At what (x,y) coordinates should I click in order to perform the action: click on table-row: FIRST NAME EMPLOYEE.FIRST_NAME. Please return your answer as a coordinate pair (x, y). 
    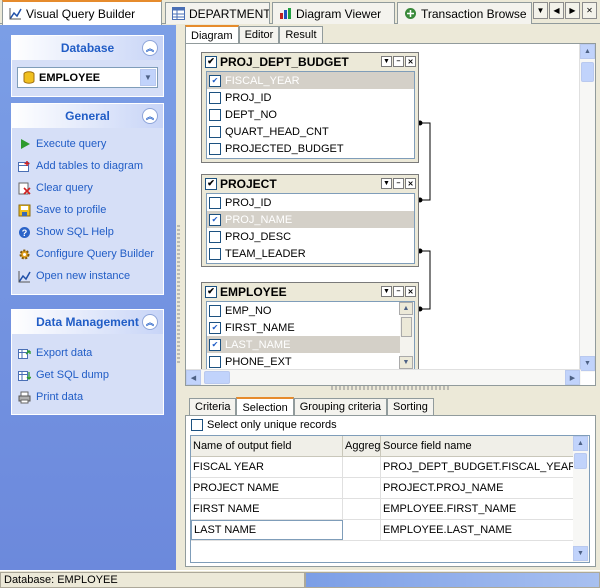
    Looking at the image, I should click on (390, 509).